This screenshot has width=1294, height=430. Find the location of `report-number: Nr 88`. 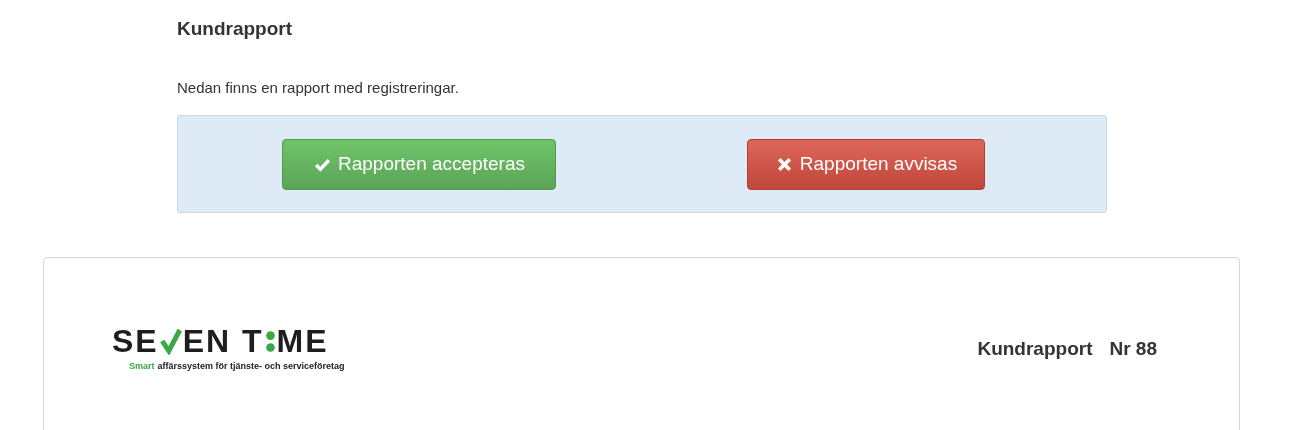

report-number: Nr 88 is located at coordinates (1133, 349).